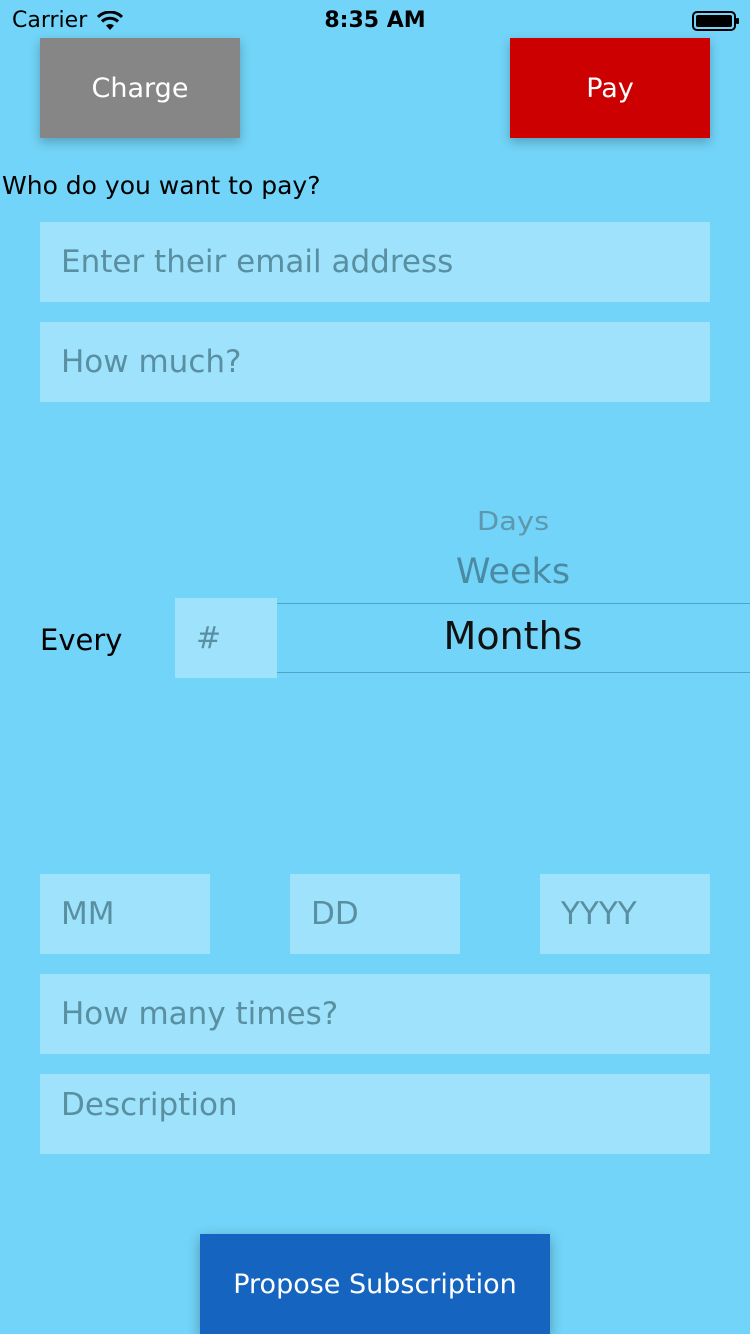  I want to click on pay-button-label: Pay, so click(610, 88).